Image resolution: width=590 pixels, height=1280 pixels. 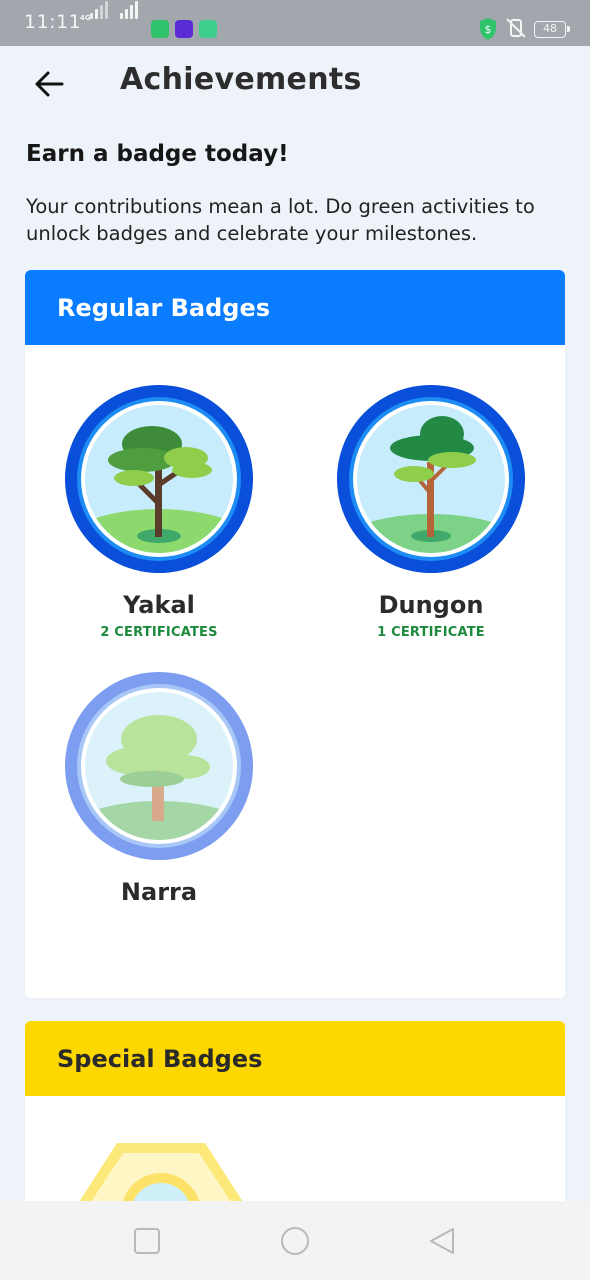 I want to click on badge-yakal: Yakal 2 CERTIFICATES, so click(x=159, y=512).